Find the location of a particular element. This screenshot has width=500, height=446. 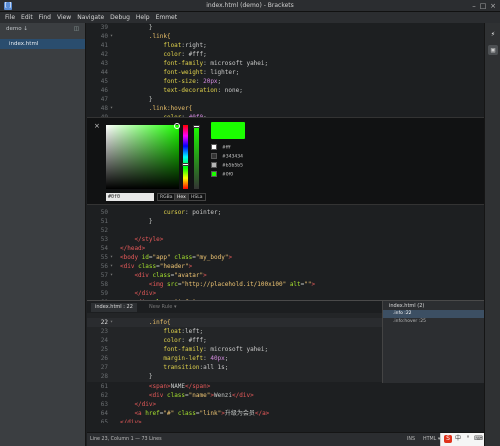

format-hsla-button: HSLa is located at coordinates (197, 197).